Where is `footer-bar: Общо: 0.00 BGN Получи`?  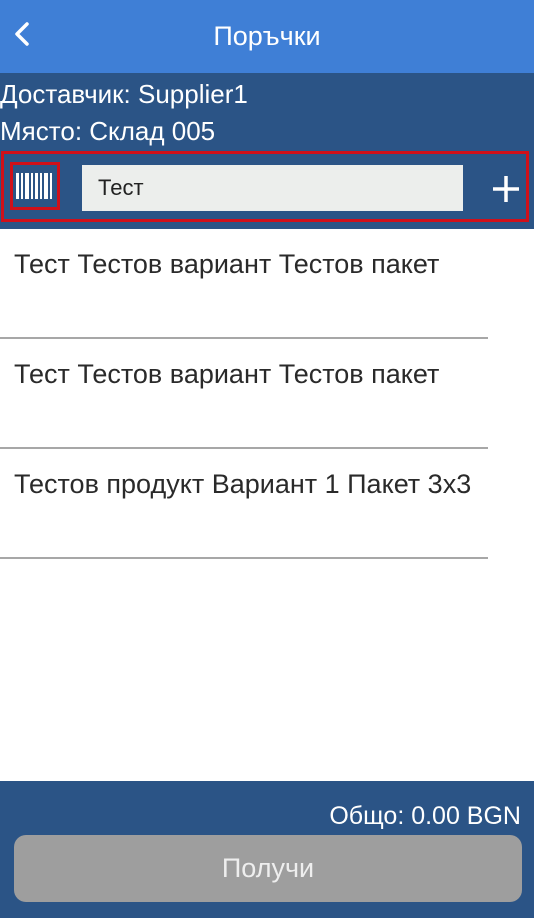 footer-bar: Общо: 0.00 BGN Получи is located at coordinates (267, 849).